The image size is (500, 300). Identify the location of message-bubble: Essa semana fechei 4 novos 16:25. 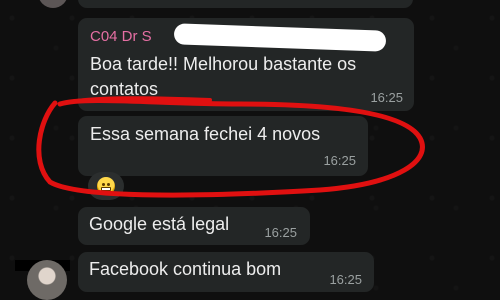
(223, 146).